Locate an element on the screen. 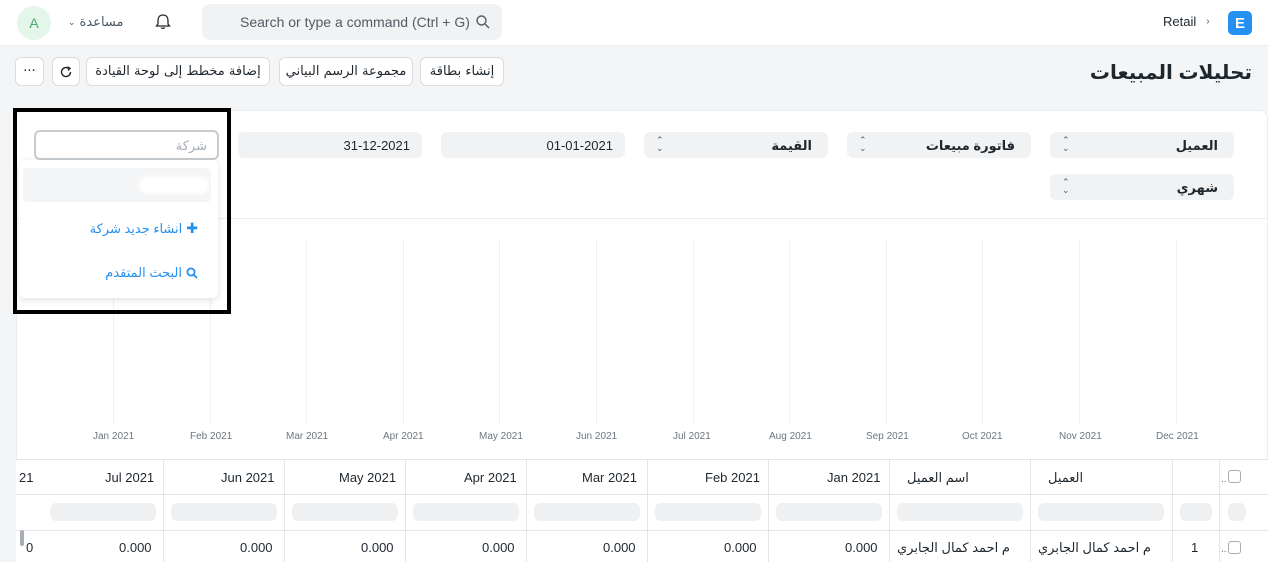 This screenshot has width=1268, height=562. col-header-aug-partial: 21 is located at coordinates (26, 477).